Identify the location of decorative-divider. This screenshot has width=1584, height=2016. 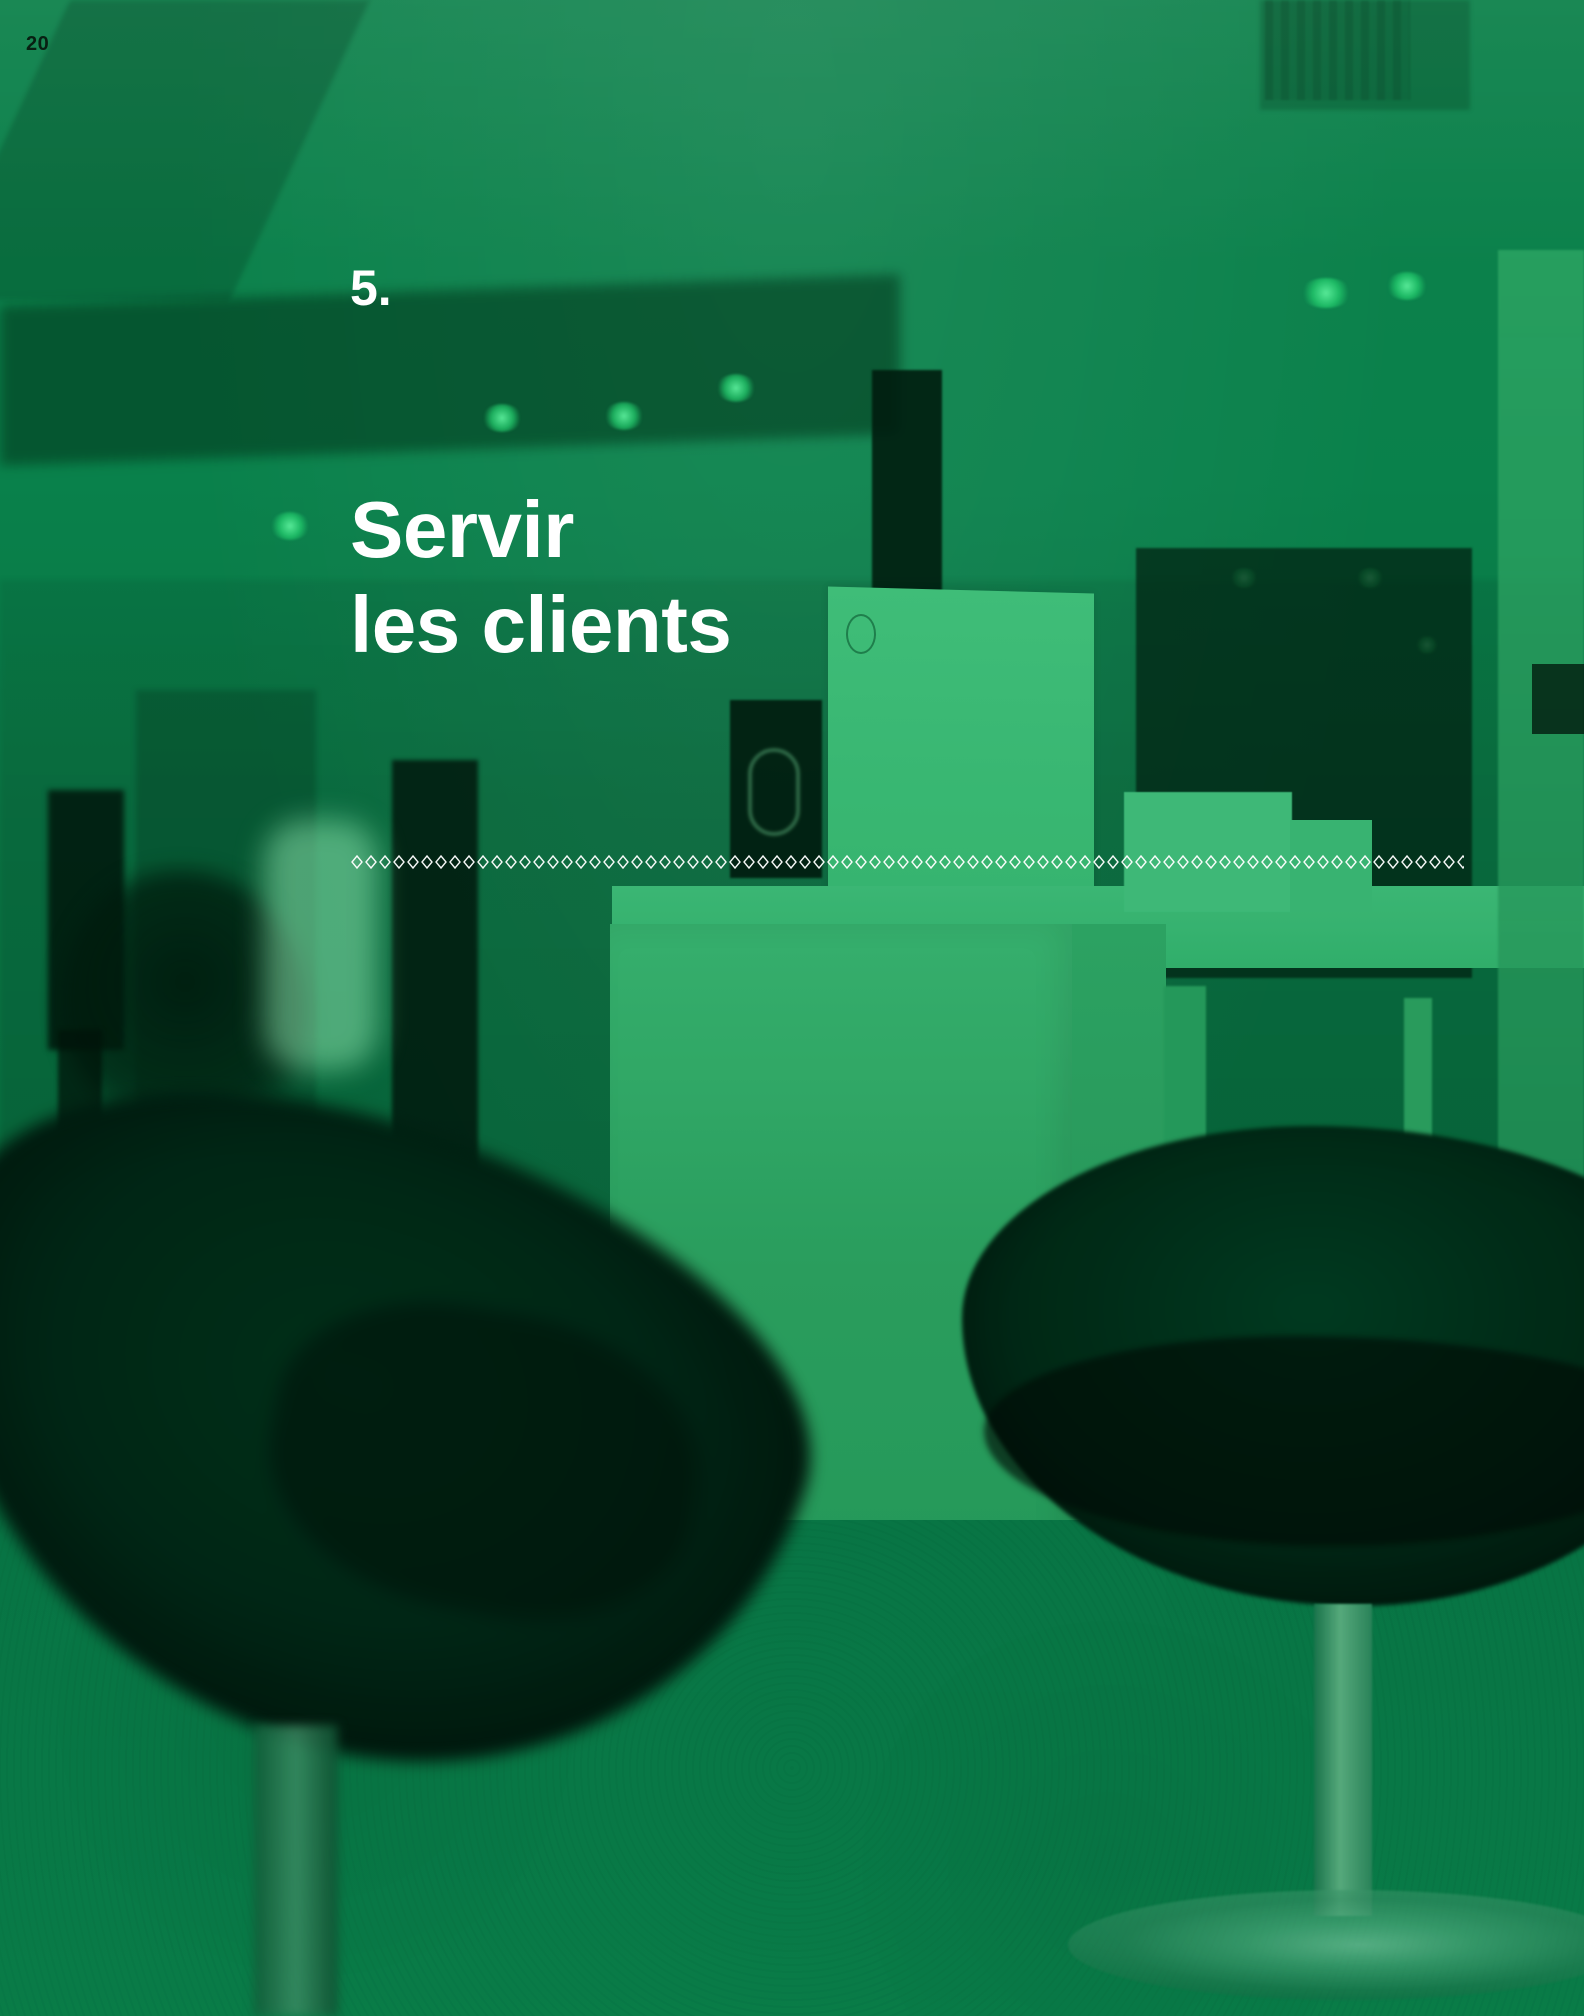
(907, 862).